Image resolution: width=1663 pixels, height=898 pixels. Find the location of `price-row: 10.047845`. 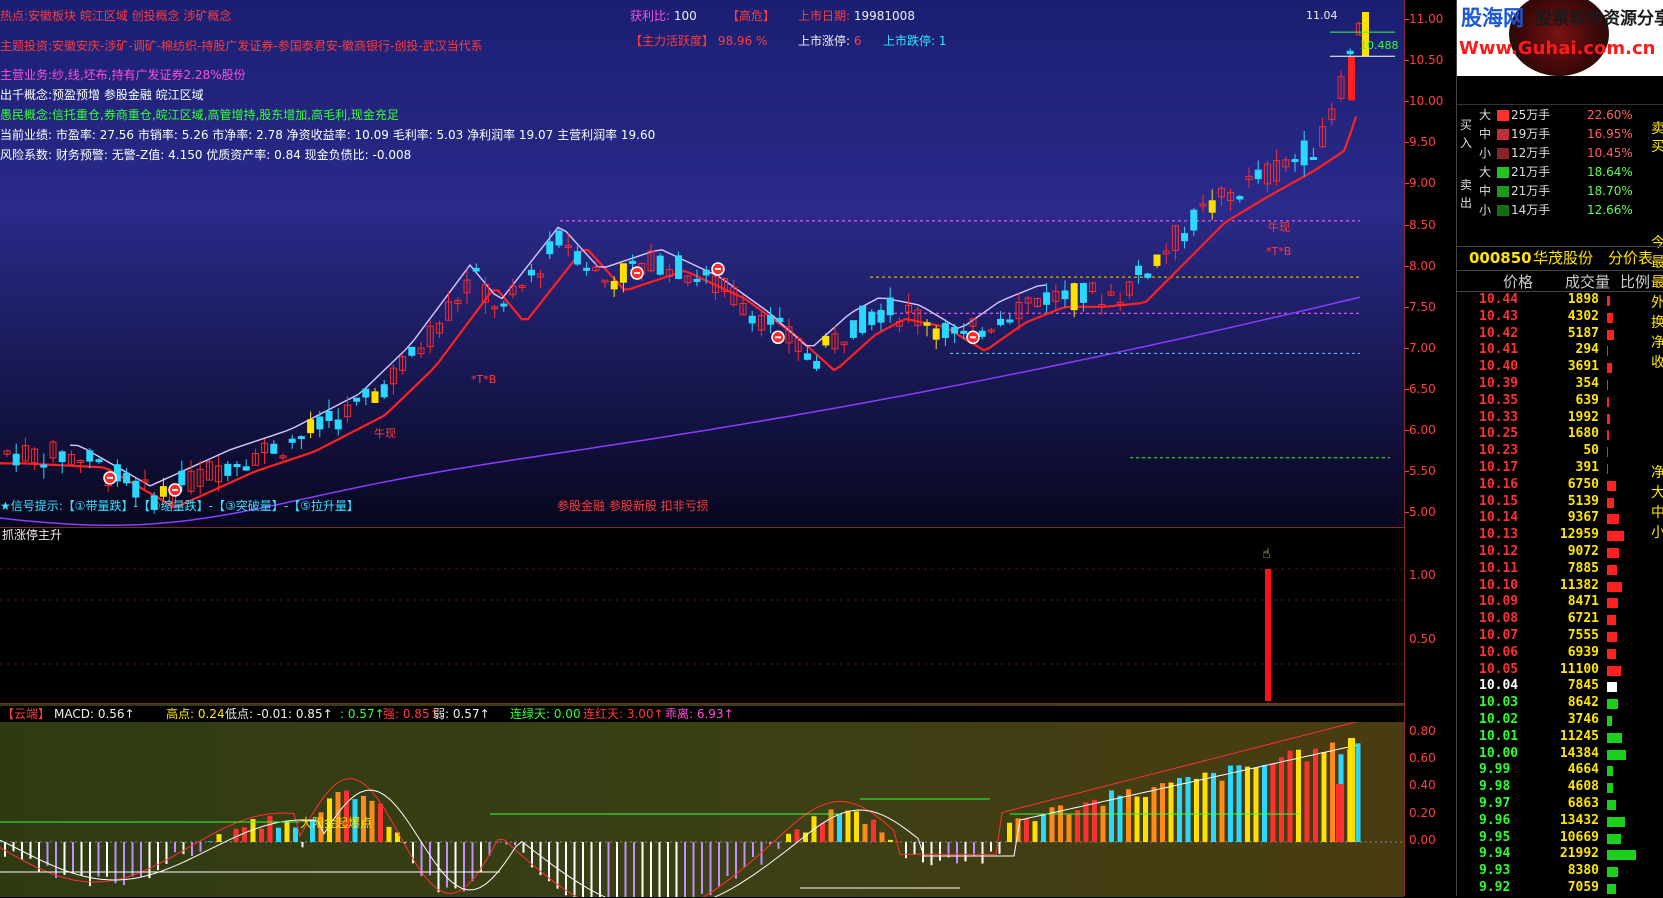

price-row: 10.047845 is located at coordinates (1560, 687).